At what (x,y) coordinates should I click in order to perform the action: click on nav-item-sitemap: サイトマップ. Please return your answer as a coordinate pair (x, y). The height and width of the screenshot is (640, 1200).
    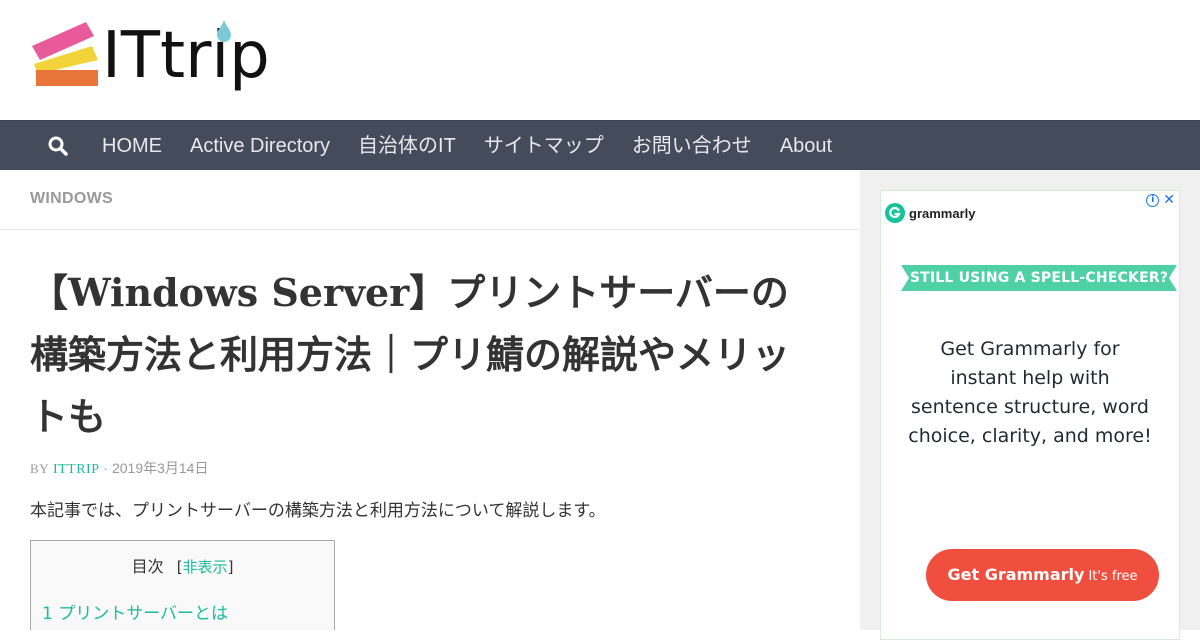
    Looking at the image, I should click on (544, 146).